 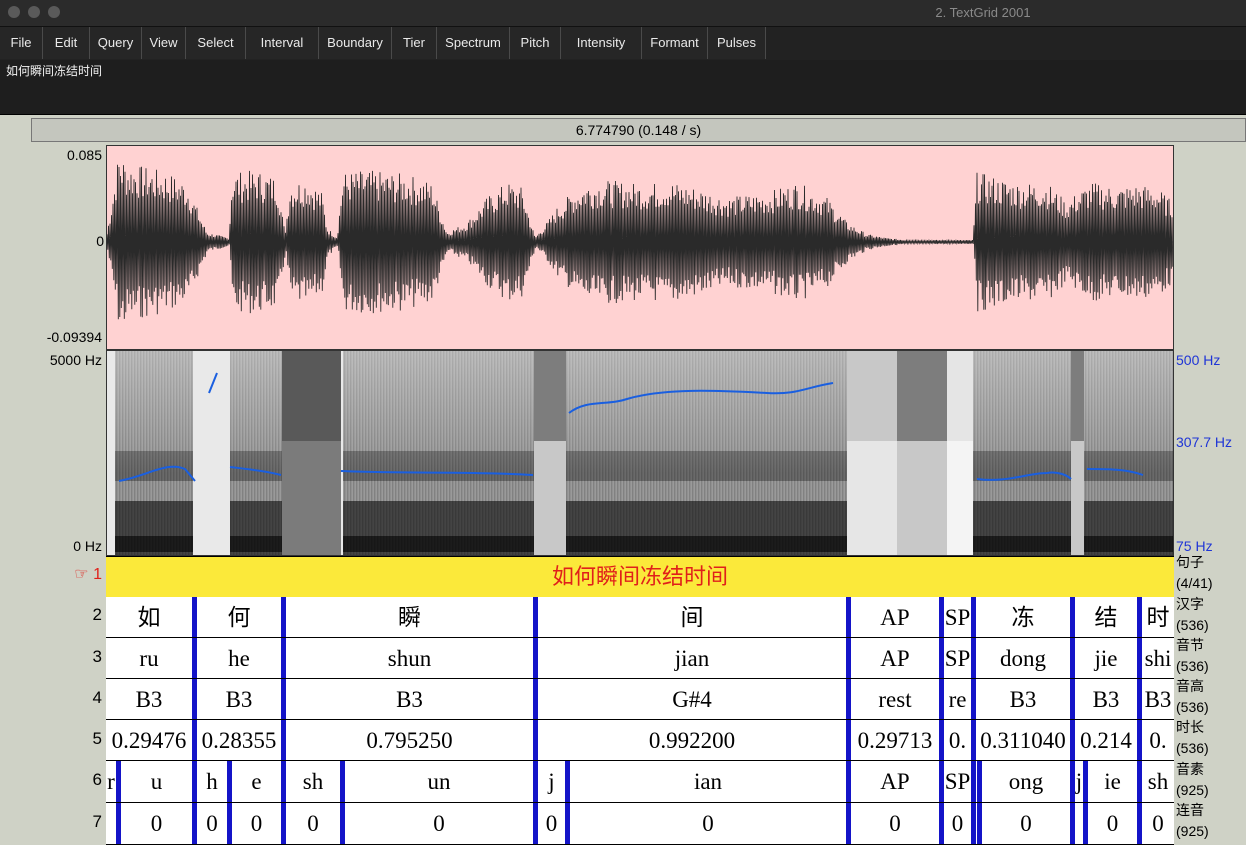 I want to click on tier-7-number: 7, so click(x=84, y=822).